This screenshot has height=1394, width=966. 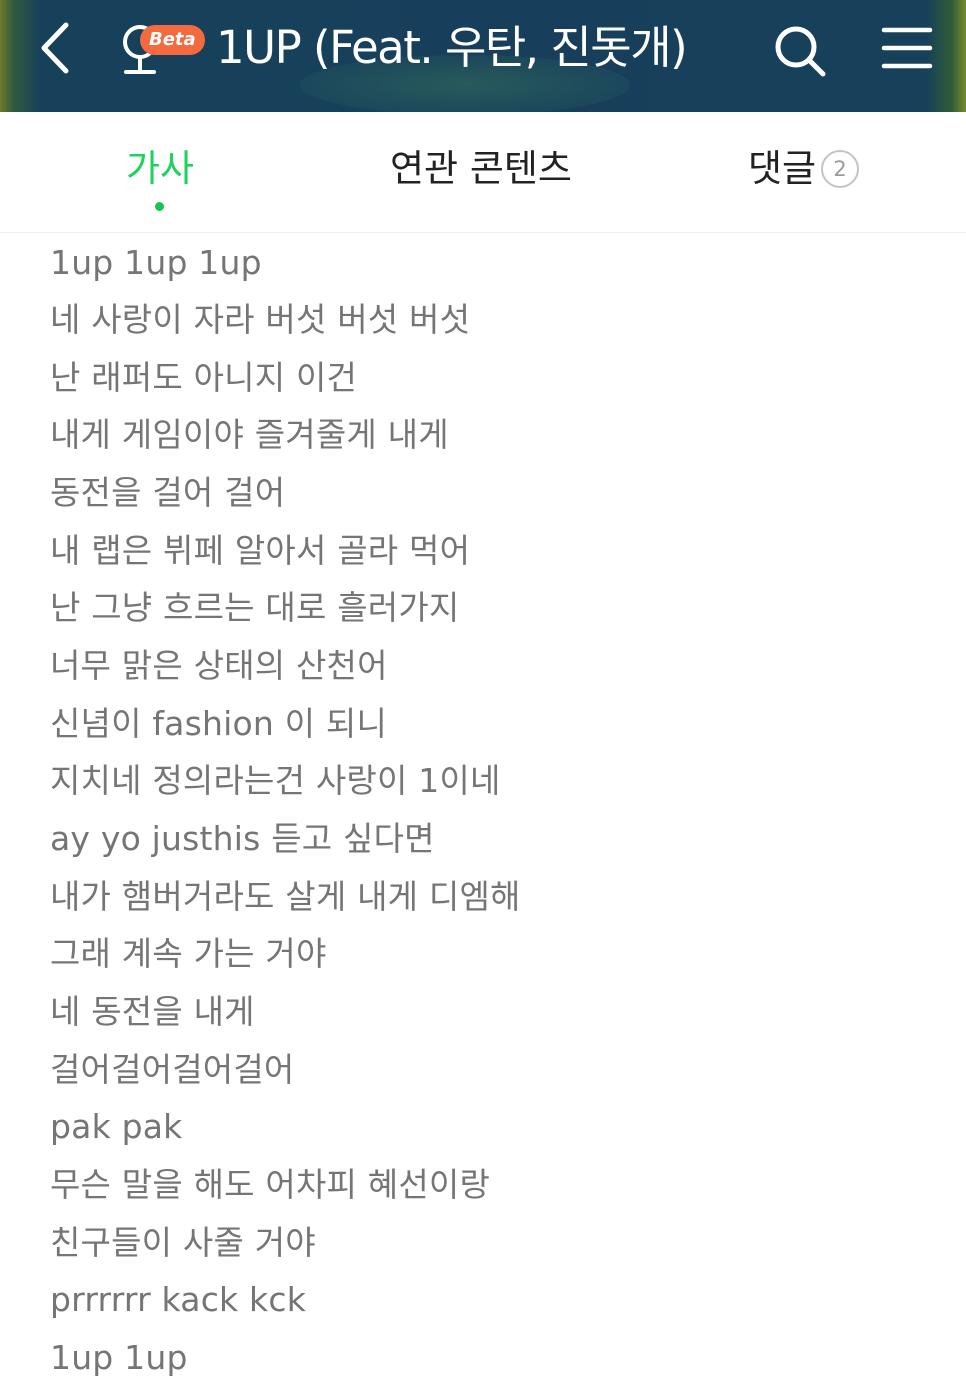 I want to click on lyric-line: 너무 맑은 상태의 산천어, so click(x=219, y=665).